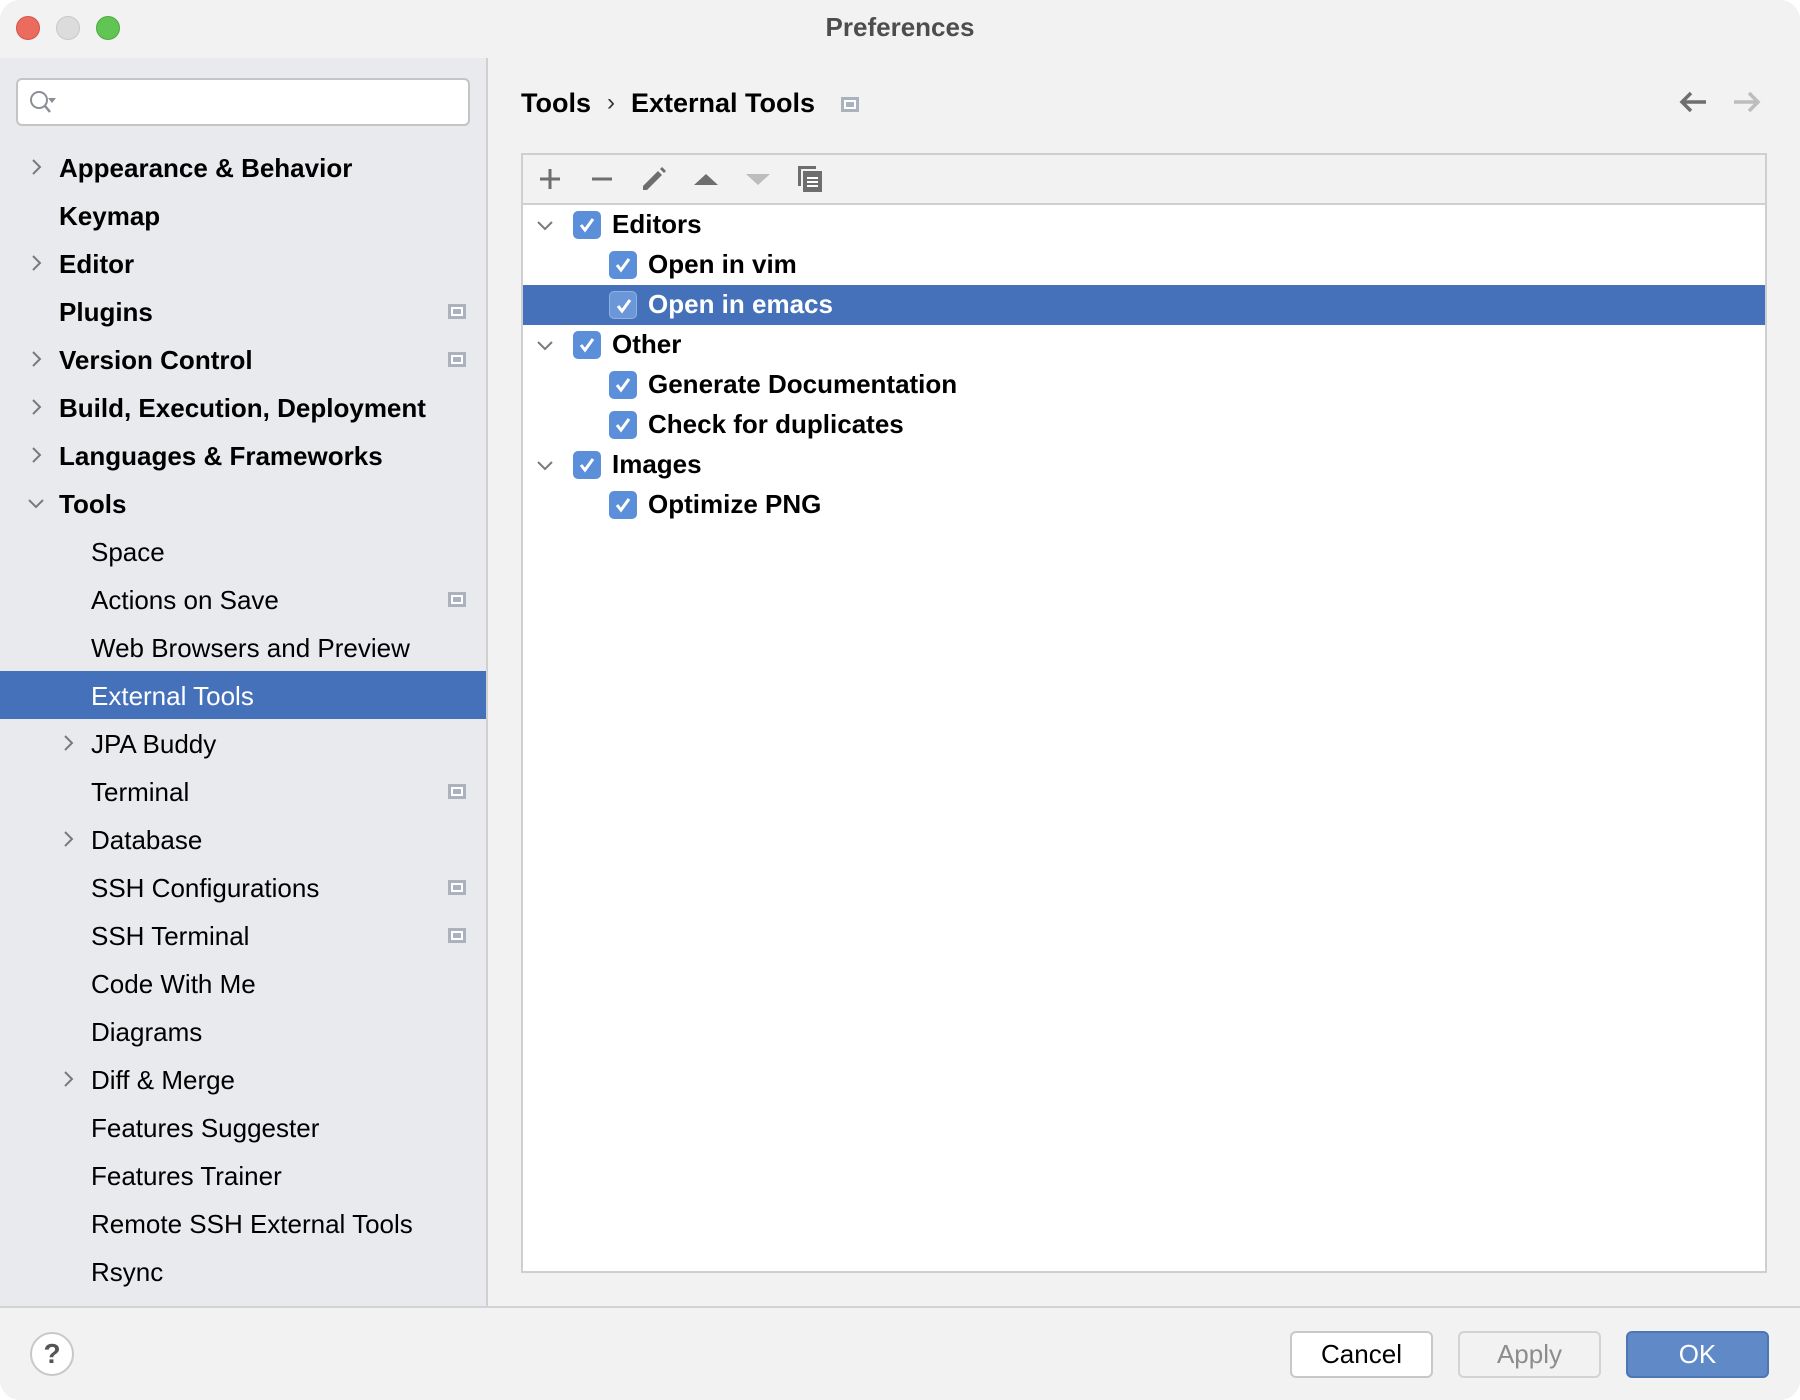 This screenshot has height=1400, width=1800. I want to click on copy-tool-button, so click(810, 179).